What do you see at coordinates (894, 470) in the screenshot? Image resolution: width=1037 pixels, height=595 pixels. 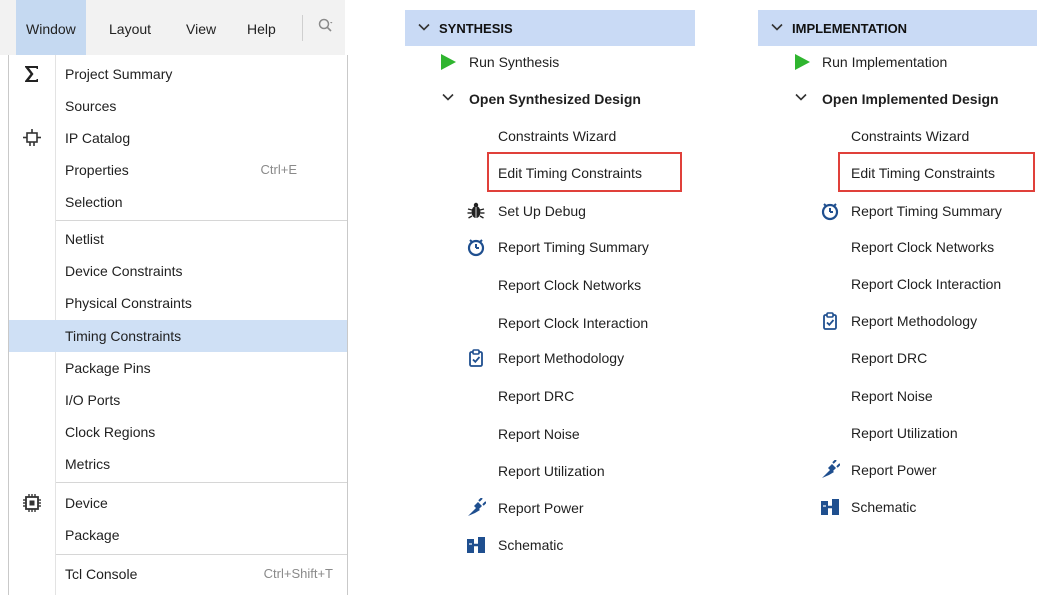 I see `impl-report-power: Report Power` at bounding box center [894, 470].